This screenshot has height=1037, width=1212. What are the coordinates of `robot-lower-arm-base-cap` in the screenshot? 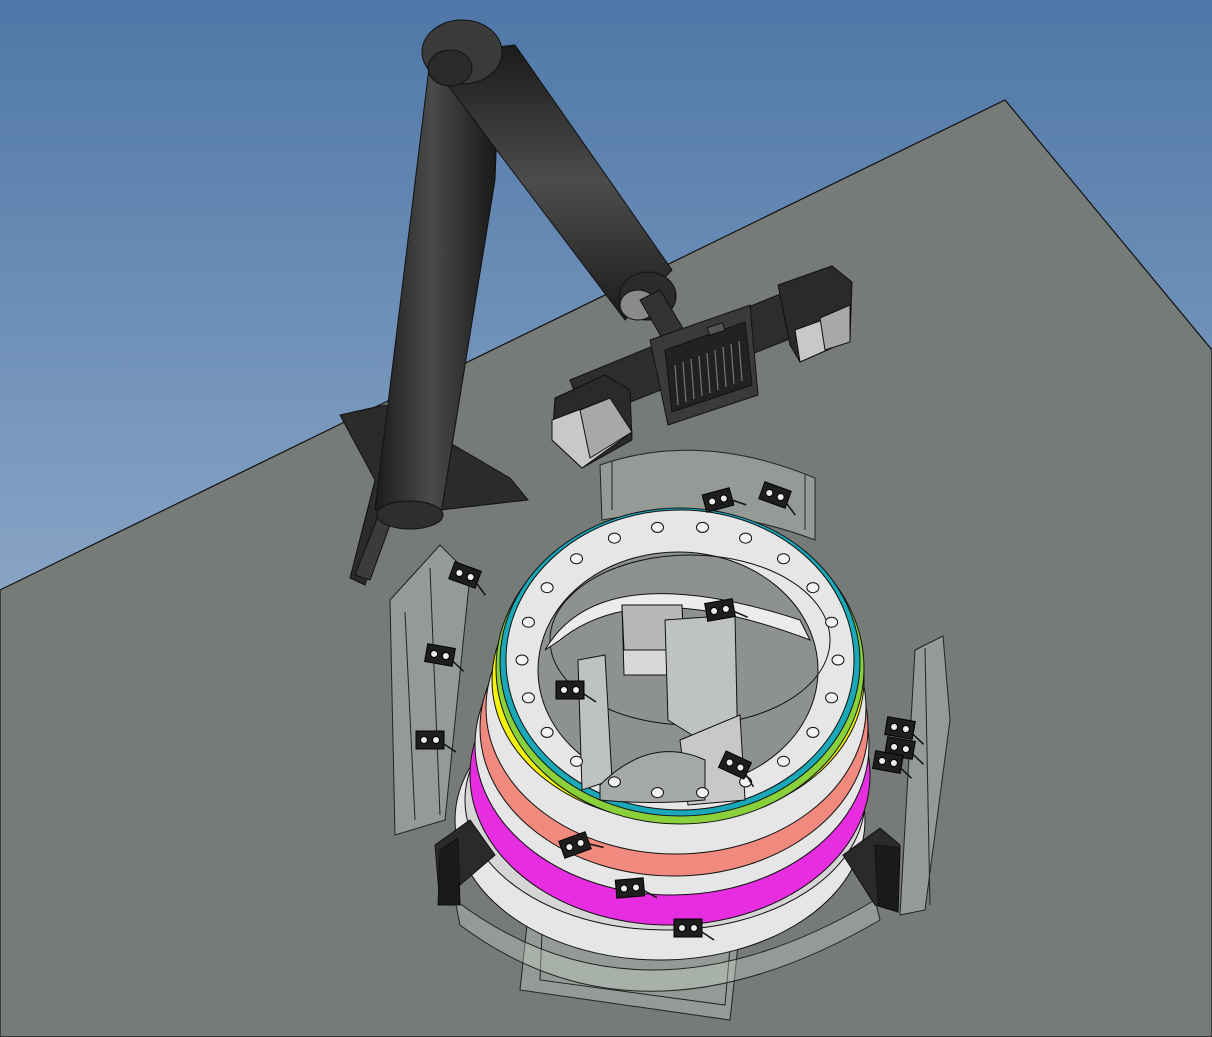 It's located at (410, 515).